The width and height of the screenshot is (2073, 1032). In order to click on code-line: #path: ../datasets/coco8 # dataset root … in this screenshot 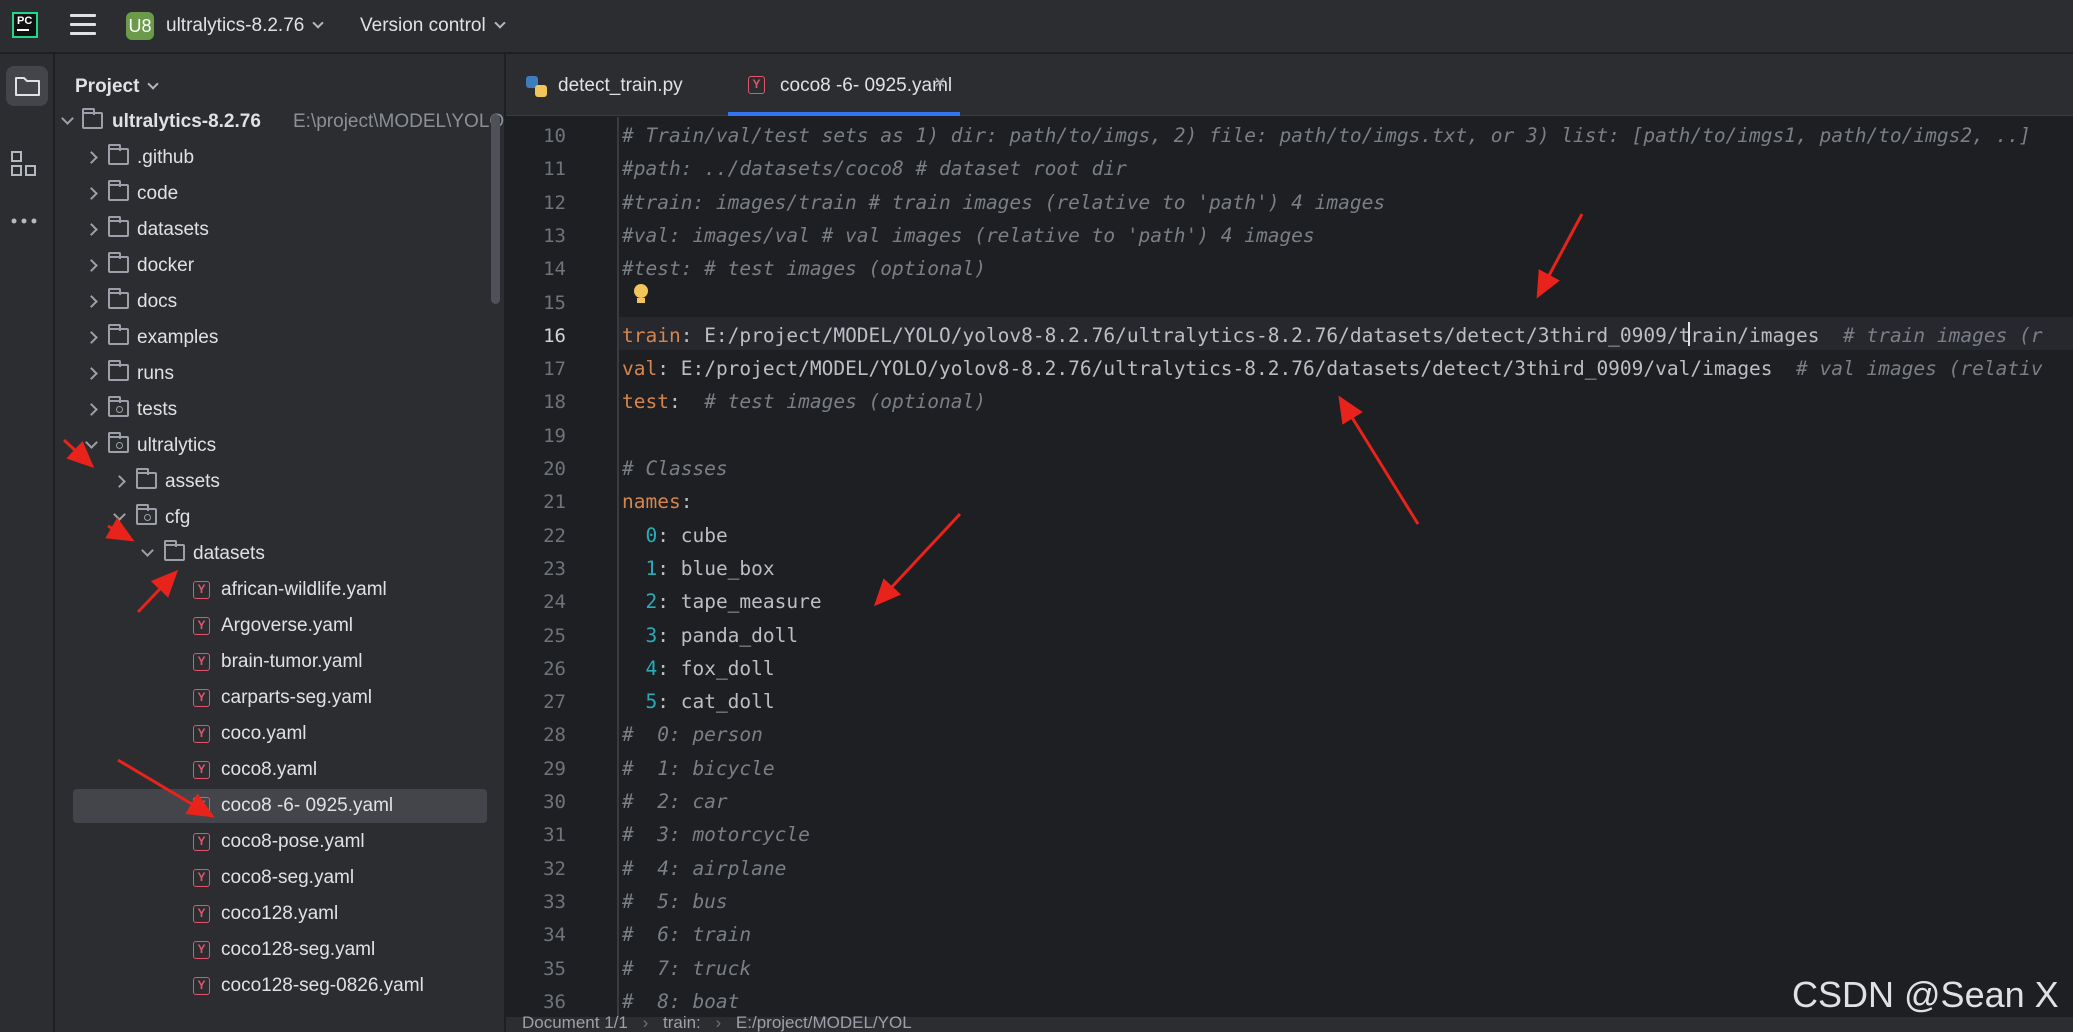, I will do `click(874, 168)`.